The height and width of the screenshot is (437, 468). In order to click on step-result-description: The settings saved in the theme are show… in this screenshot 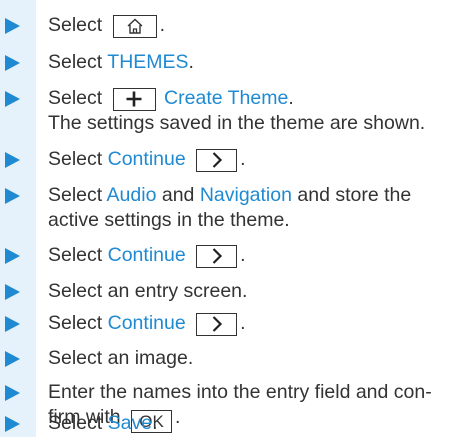, I will do `click(237, 123)`.